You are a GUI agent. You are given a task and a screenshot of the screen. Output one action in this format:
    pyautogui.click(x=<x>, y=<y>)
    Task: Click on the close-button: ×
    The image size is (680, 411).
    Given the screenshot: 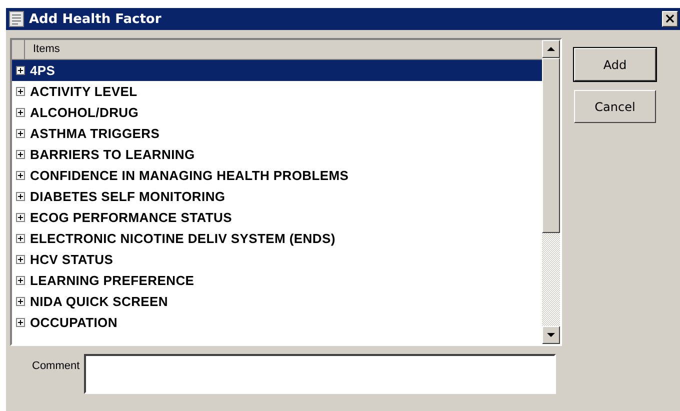 What is the action you would take?
    pyautogui.click(x=670, y=19)
    